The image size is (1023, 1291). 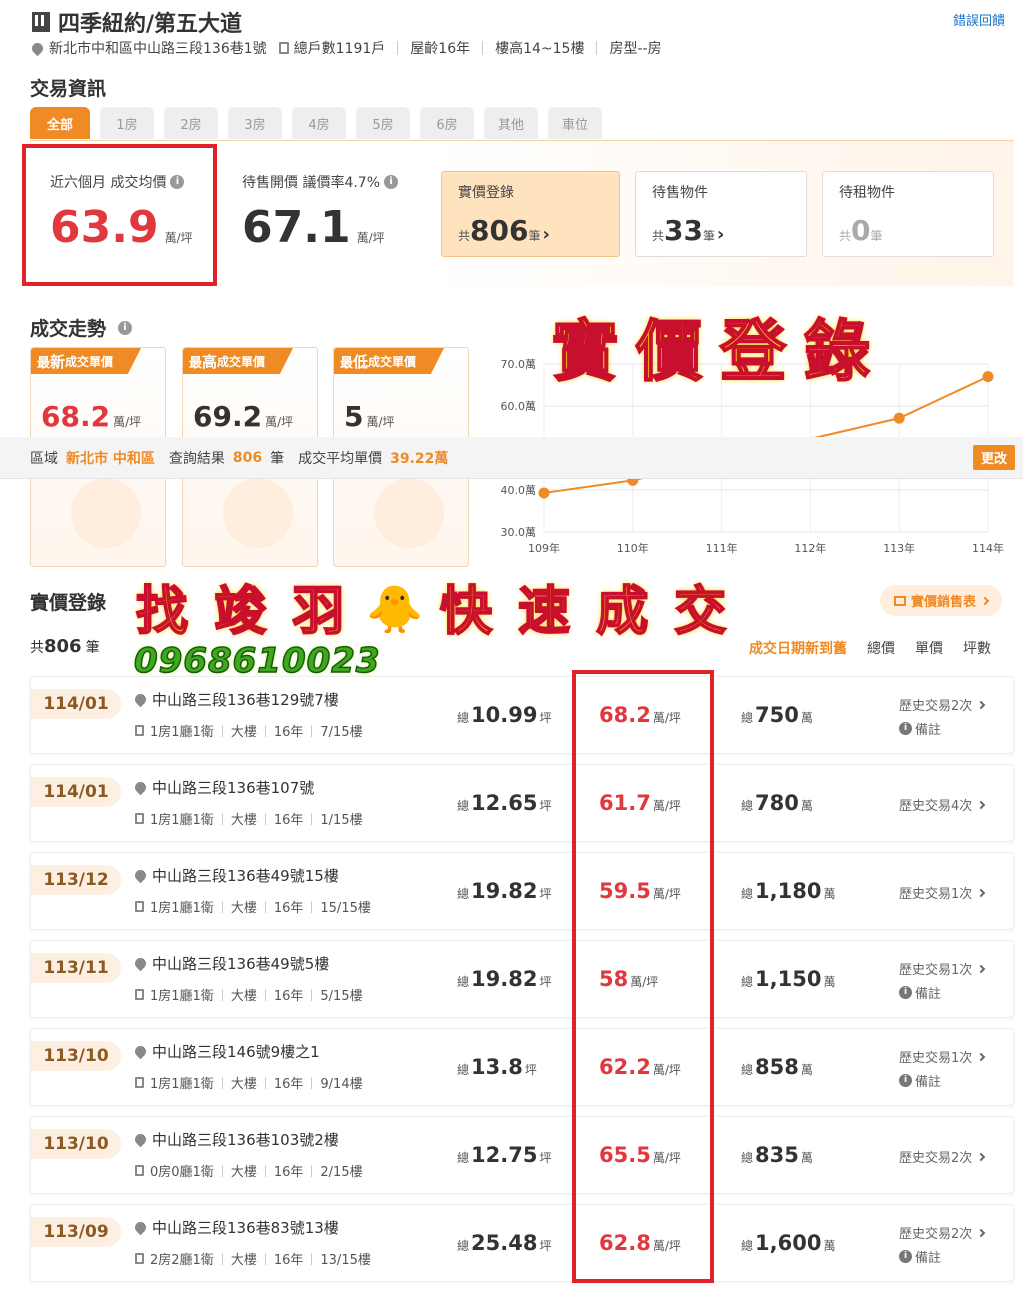 I want to click on tab-1: 1房, so click(x=127, y=123).